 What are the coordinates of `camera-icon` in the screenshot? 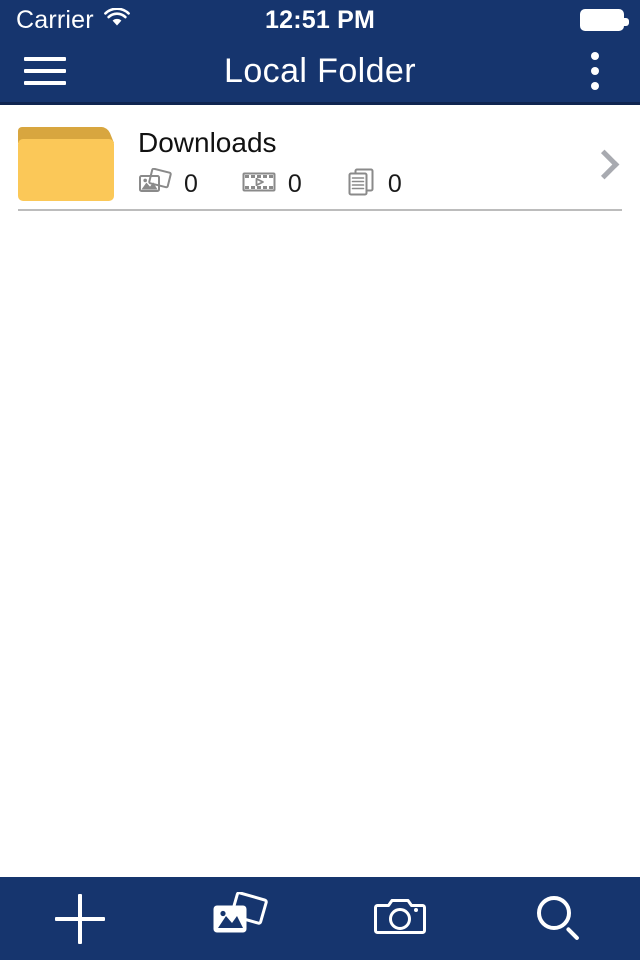 It's located at (400, 918).